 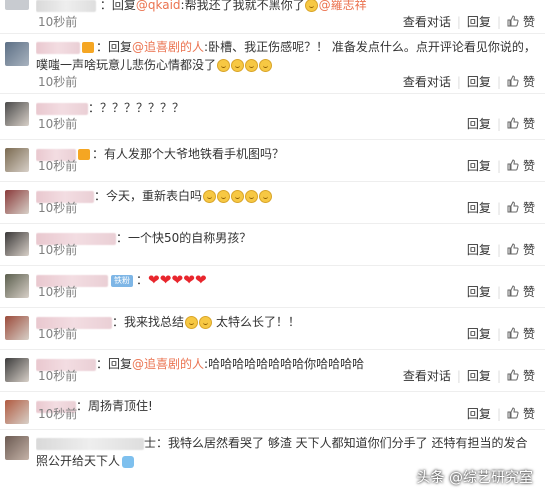 I want to click on comment-item: ：回复@qkaid:帮我还了我就不黑你了 @羅志祥 10秒前 查看对话 | 回复 | 赞, so click(x=272, y=17).